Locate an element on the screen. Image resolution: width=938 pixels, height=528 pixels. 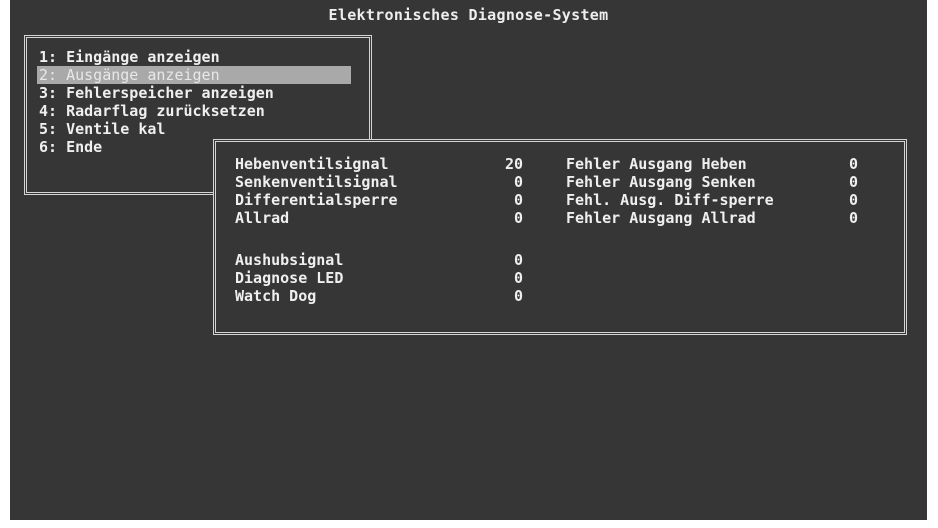
output-label-hebenventilsignal: Hebenventilsignal is located at coordinates (312, 164).